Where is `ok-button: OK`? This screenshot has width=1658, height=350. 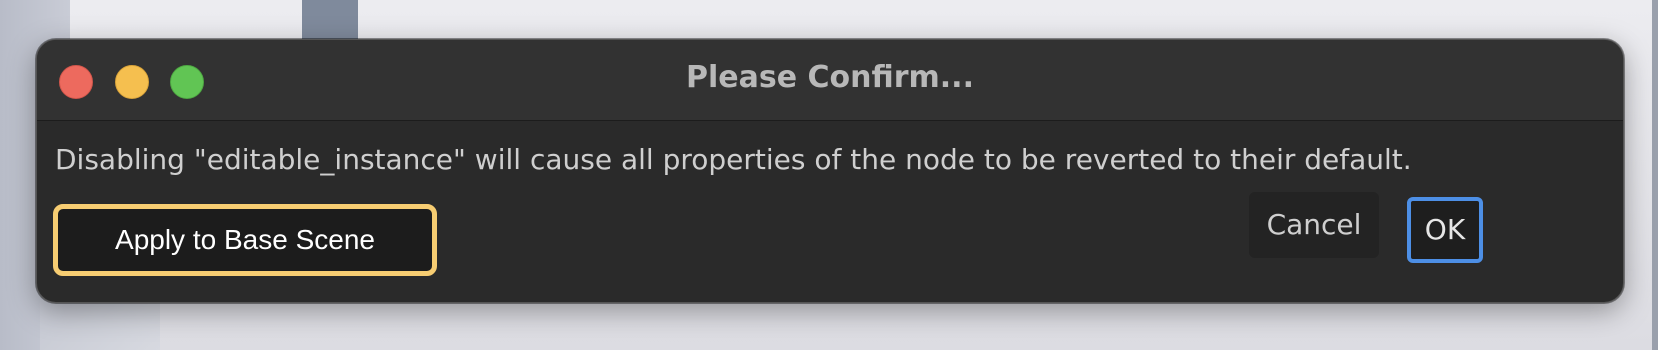
ok-button: OK is located at coordinates (1445, 230).